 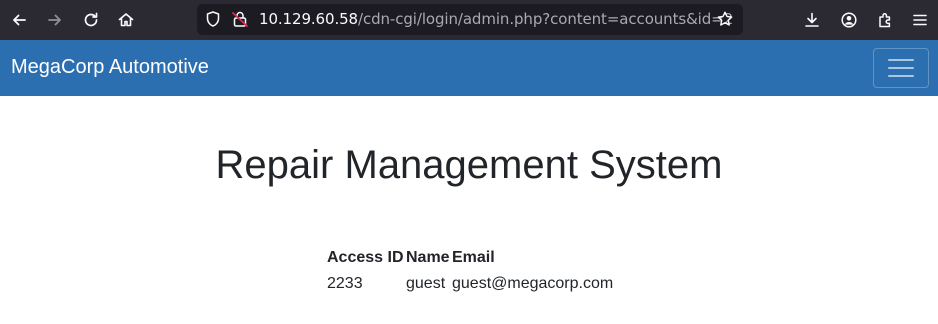 I want to click on arrow-left-icon, so click(x=19, y=20).